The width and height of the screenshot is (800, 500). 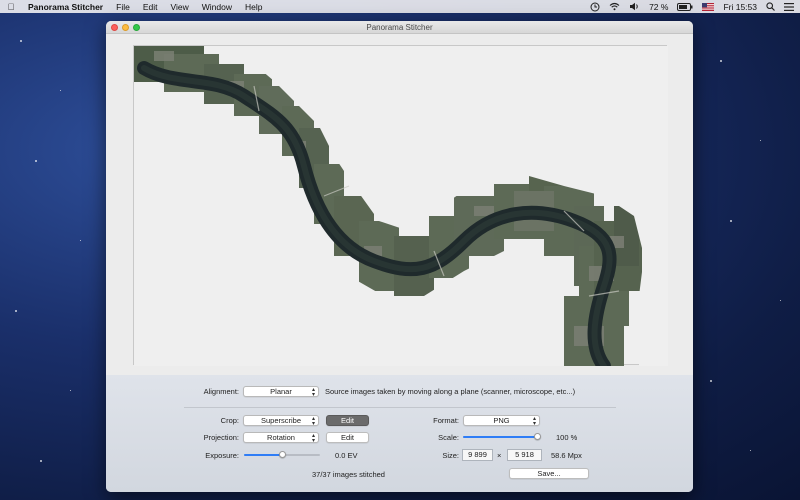 I want to click on stitch-status: 37/37 images stitched, so click(x=348, y=474).